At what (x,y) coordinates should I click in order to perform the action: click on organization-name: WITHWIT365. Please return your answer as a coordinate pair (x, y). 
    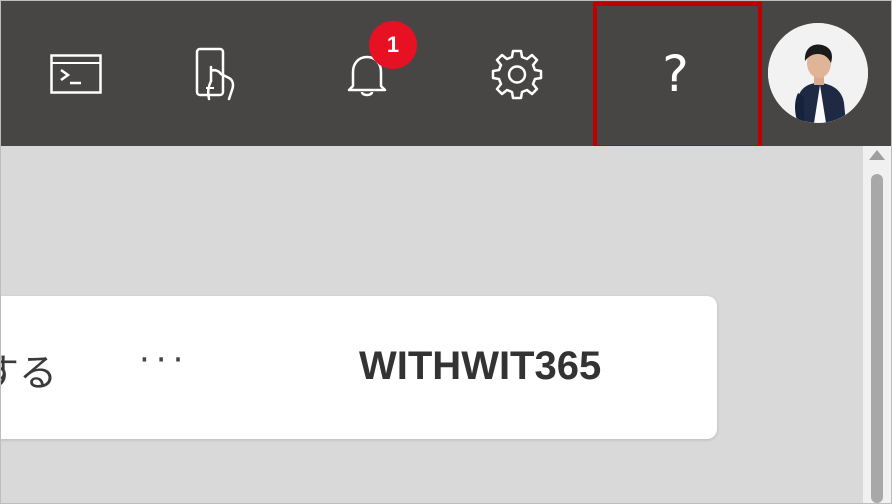
    Looking at the image, I should click on (480, 366).